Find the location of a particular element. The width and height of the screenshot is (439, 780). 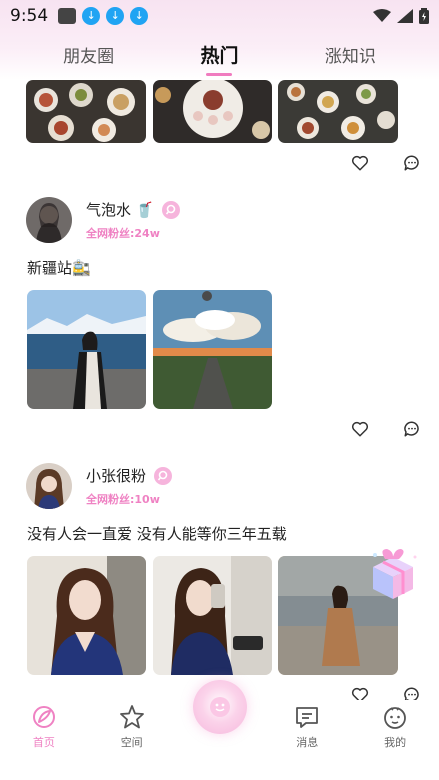

status-bar: 9:54 ↓ ↓ ↓ is located at coordinates (219, 16).